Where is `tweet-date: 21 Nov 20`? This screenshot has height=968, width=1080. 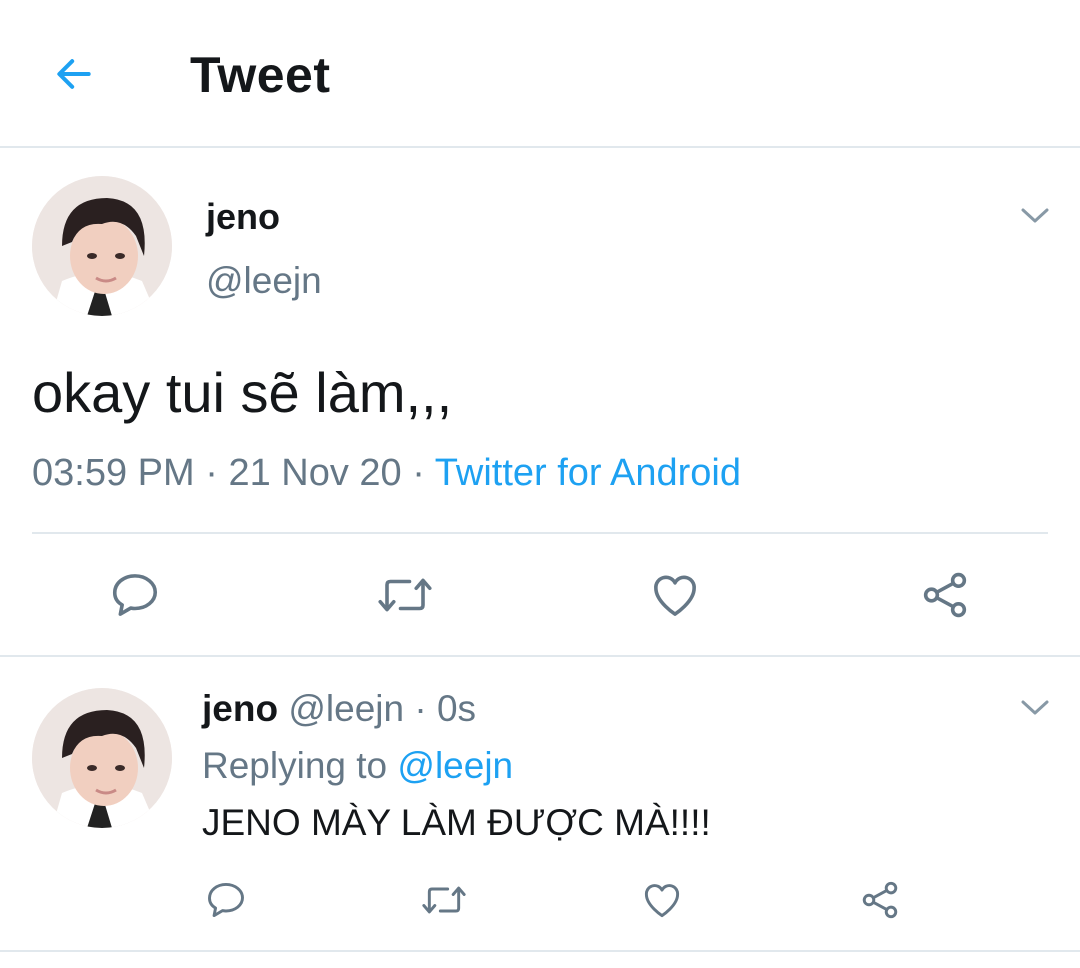 tweet-date: 21 Nov 20 is located at coordinates (315, 473).